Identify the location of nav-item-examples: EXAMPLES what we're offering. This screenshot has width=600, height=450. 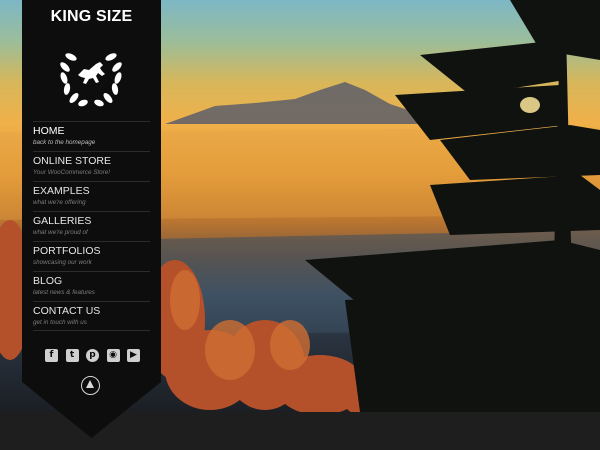
(91, 196).